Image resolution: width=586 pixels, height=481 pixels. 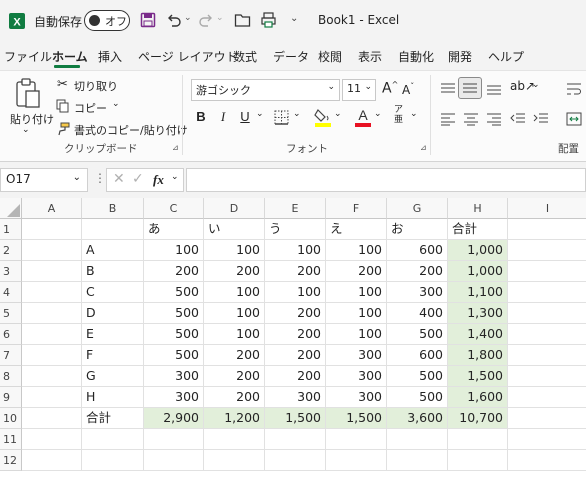 What do you see at coordinates (460, 56) in the screenshot?
I see `tab-developer: 開発` at bounding box center [460, 56].